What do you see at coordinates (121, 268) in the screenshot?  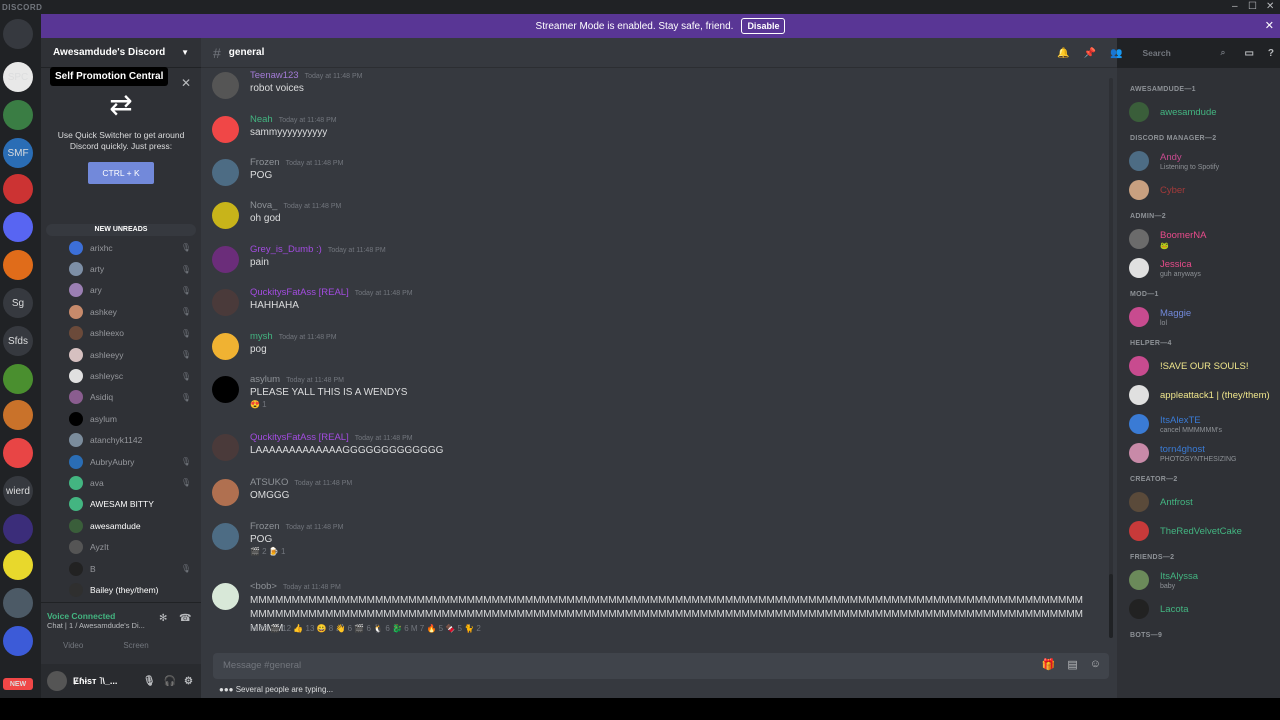 I see `voice-member: arty 🎙` at bounding box center [121, 268].